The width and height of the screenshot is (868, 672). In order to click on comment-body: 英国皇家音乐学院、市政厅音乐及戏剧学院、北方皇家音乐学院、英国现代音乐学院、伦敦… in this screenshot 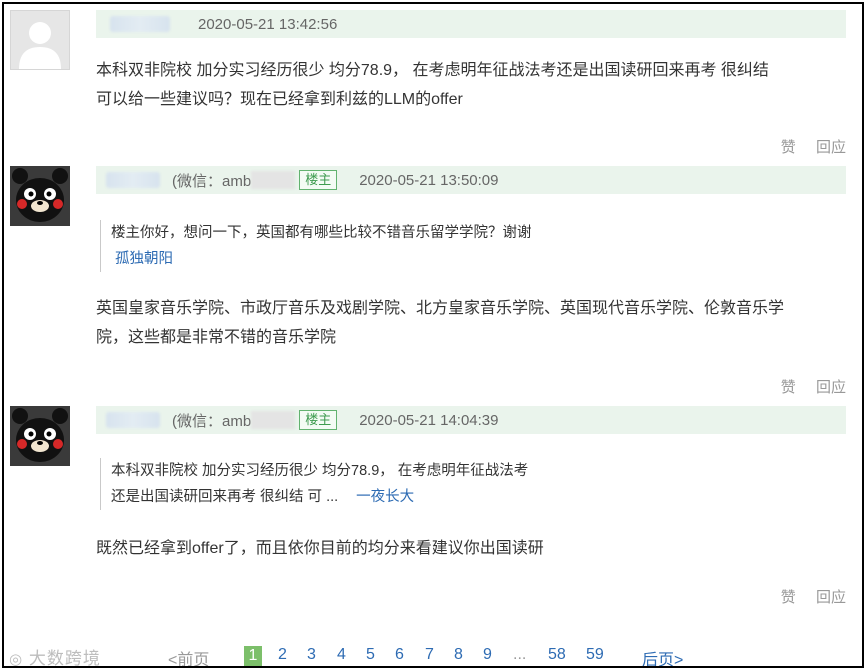, I will do `click(440, 323)`.